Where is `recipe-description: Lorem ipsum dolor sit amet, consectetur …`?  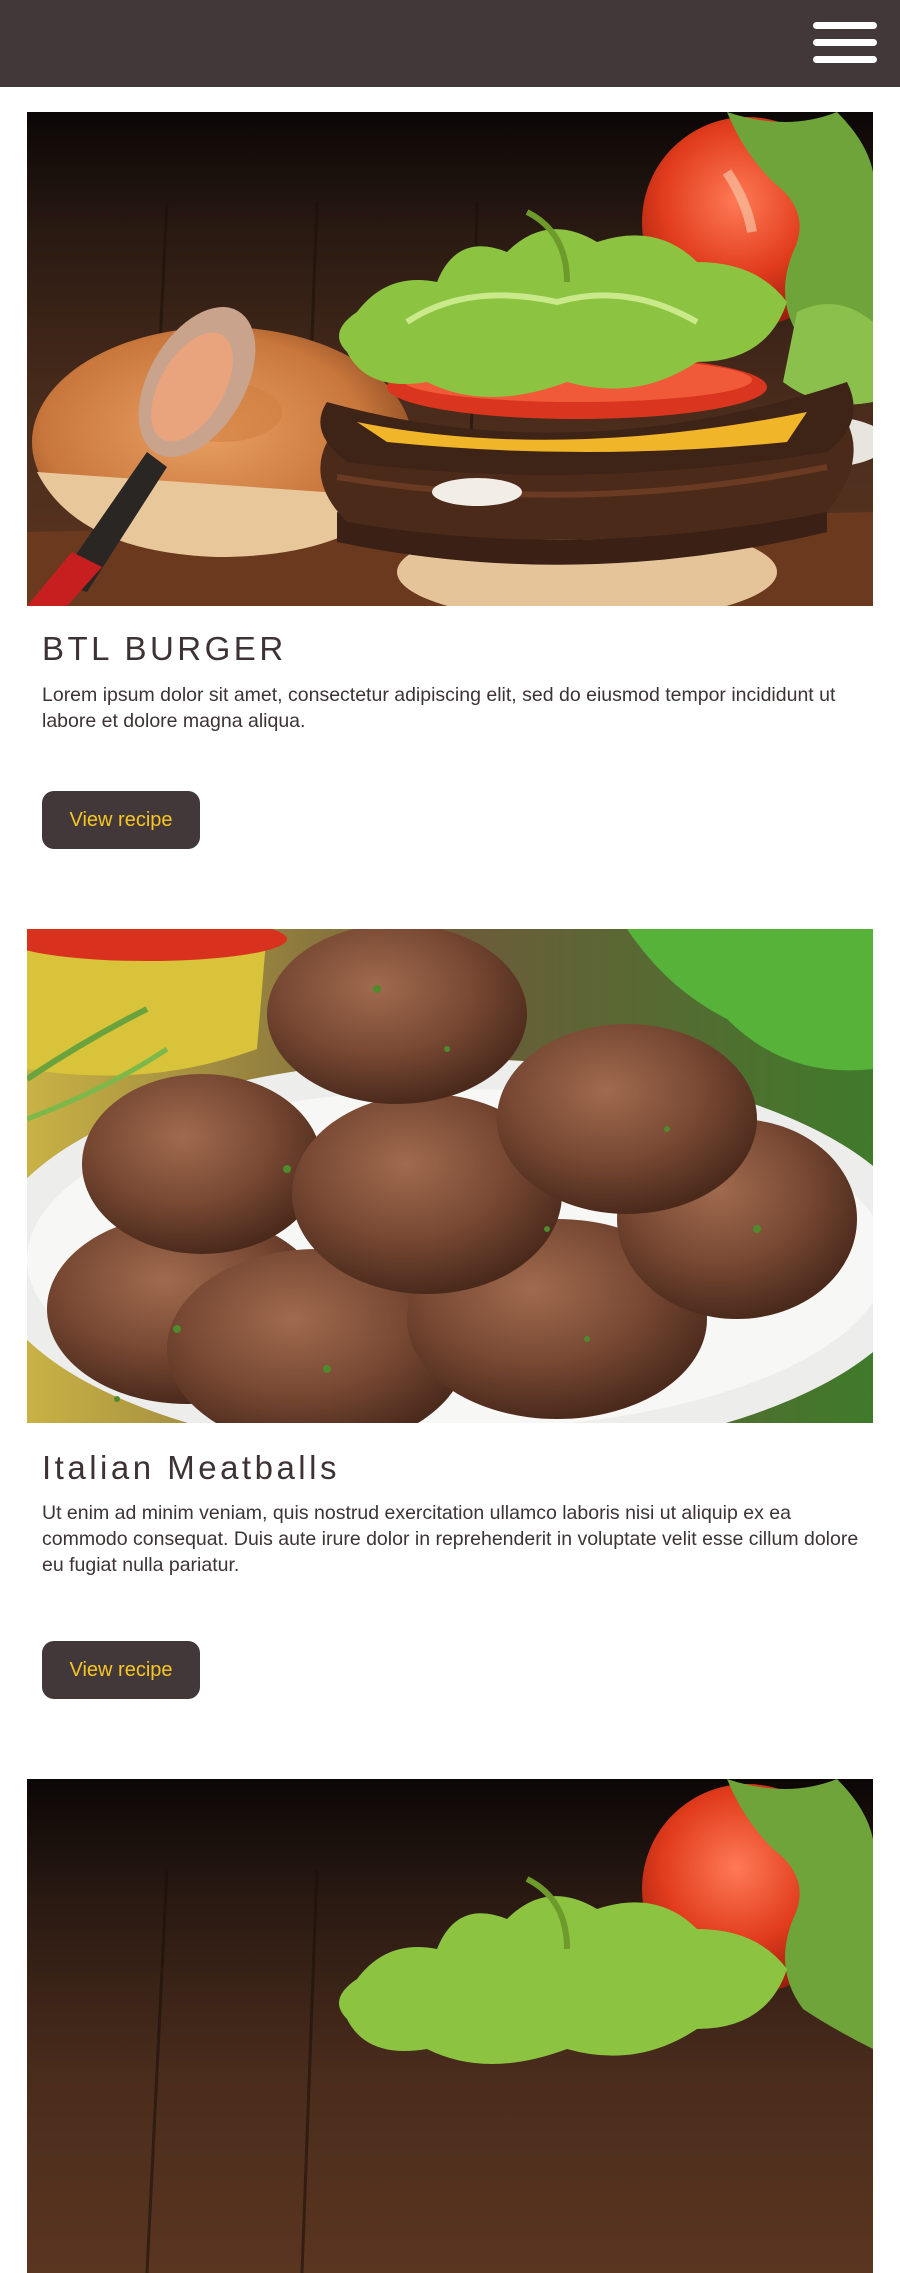
recipe-description: Lorem ipsum dolor sit amet, consectetur … is located at coordinates (439, 708).